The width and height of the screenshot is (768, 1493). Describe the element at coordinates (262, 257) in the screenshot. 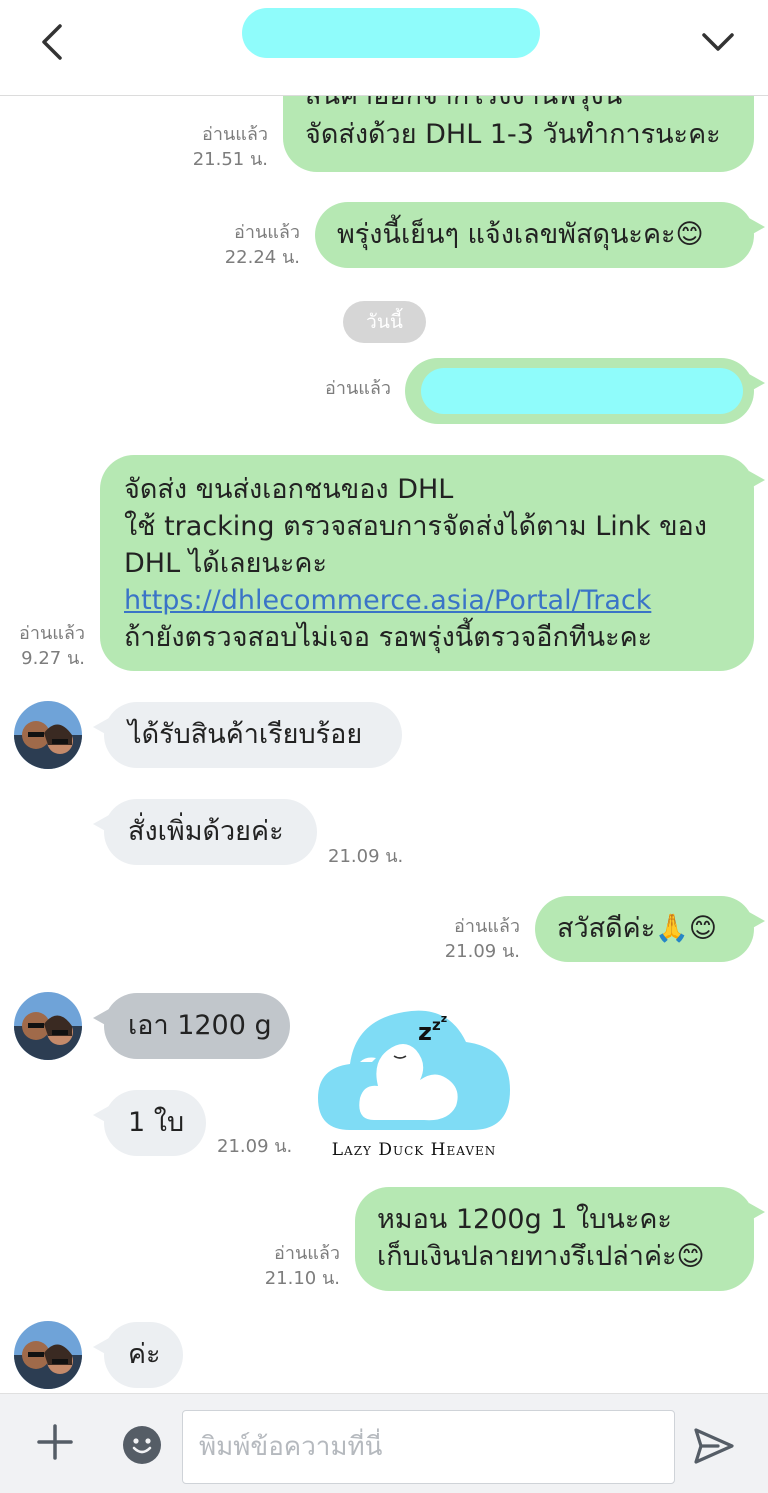

I see `message-time: 22.24 น.` at that location.